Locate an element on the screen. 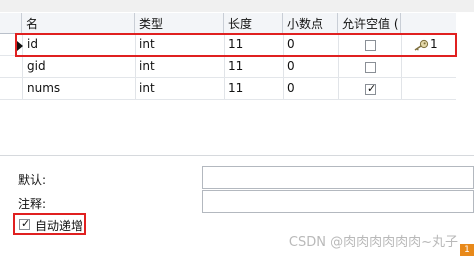 The image size is (474, 256). field-name: nums is located at coordinates (43, 88).